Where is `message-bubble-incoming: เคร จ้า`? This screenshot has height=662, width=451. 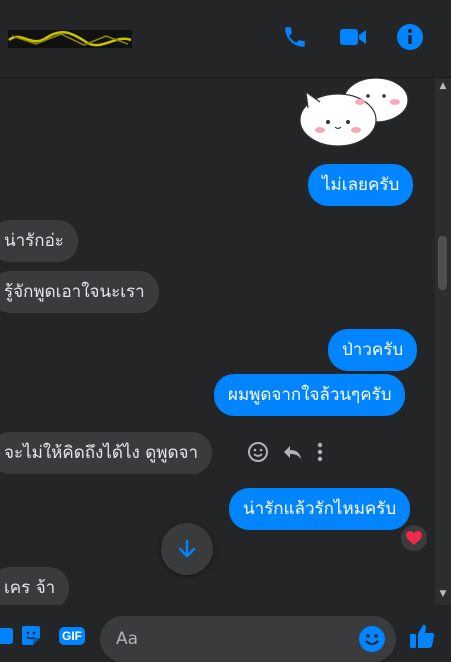 message-bubble-incoming: เคร จ้า is located at coordinates (35, 586).